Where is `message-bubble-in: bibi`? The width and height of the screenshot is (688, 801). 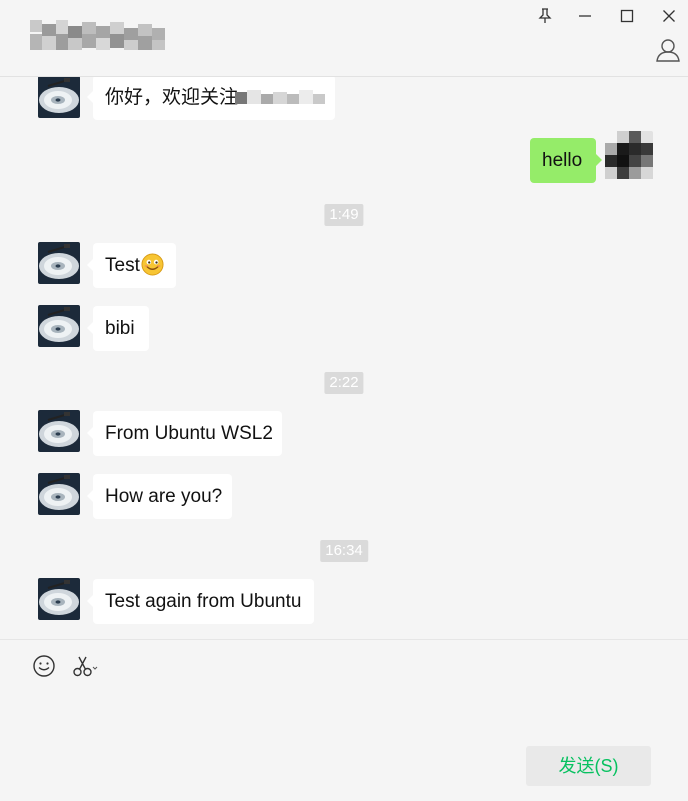
message-bubble-in: bibi is located at coordinates (118, 328).